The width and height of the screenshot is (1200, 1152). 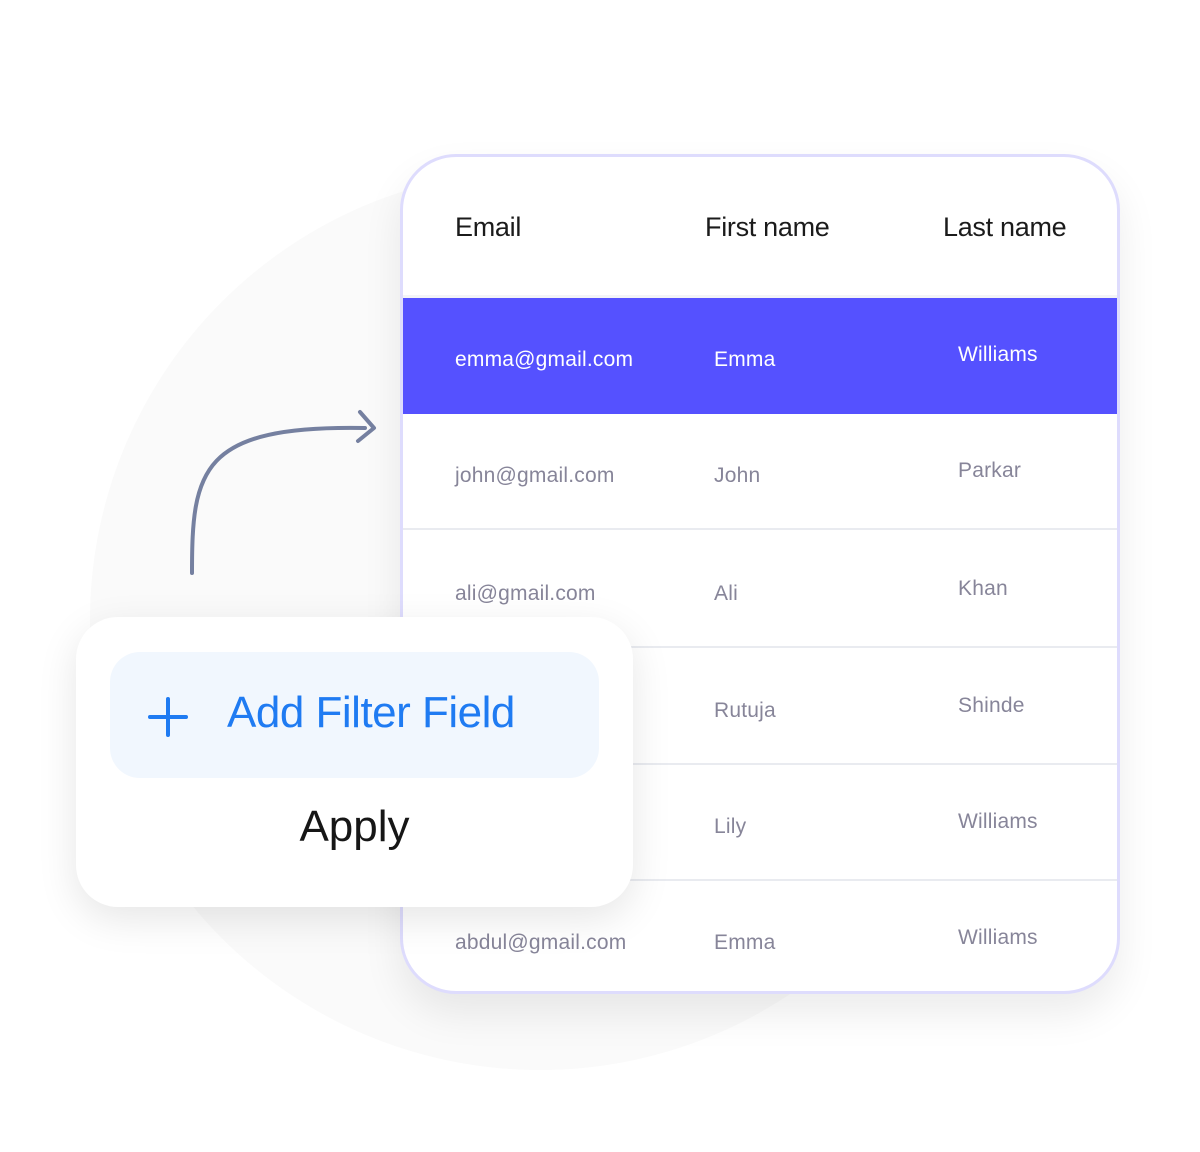 What do you see at coordinates (991, 705) in the screenshot?
I see `cell-last-name: Shinde` at bounding box center [991, 705].